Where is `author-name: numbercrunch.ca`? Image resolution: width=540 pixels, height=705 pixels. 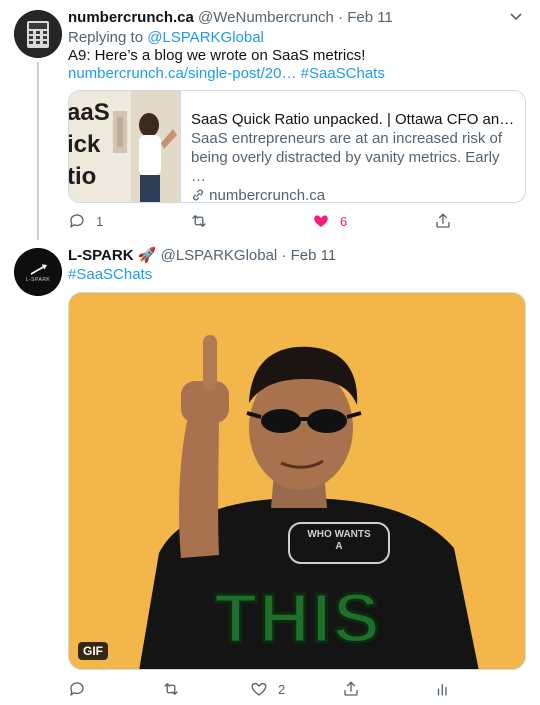 author-name: numbercrunch.ca is located at coordinates (131, 17).